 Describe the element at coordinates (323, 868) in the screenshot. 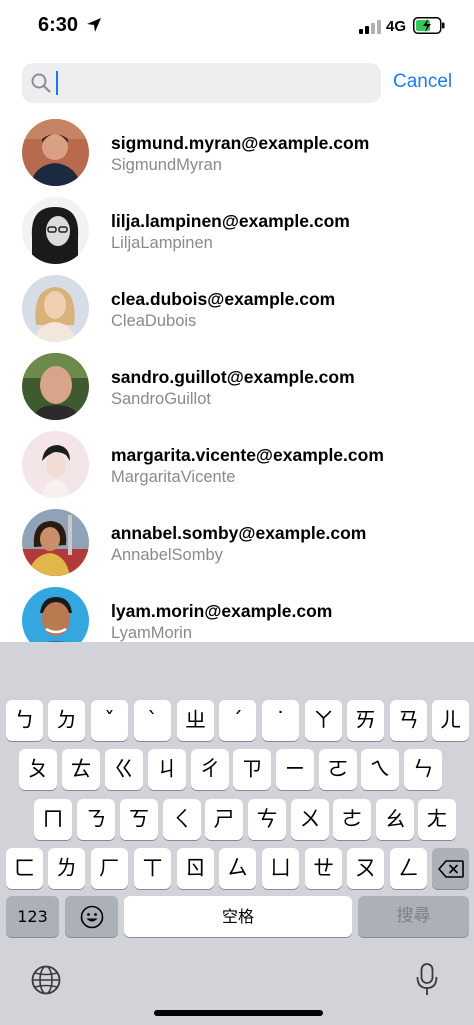

I see `key-zhuyin: ㄝ` at that location.